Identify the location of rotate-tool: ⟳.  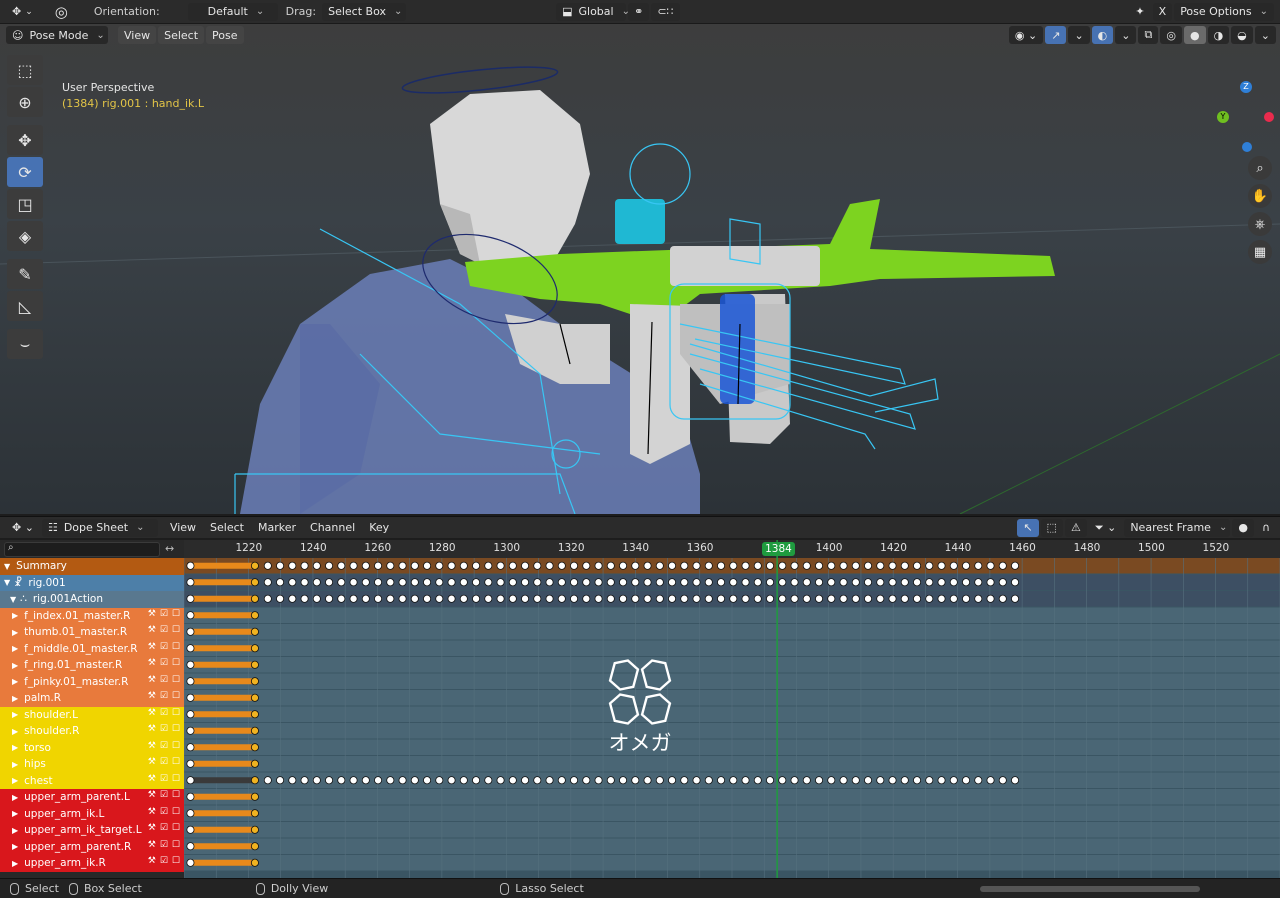
(25, 172).